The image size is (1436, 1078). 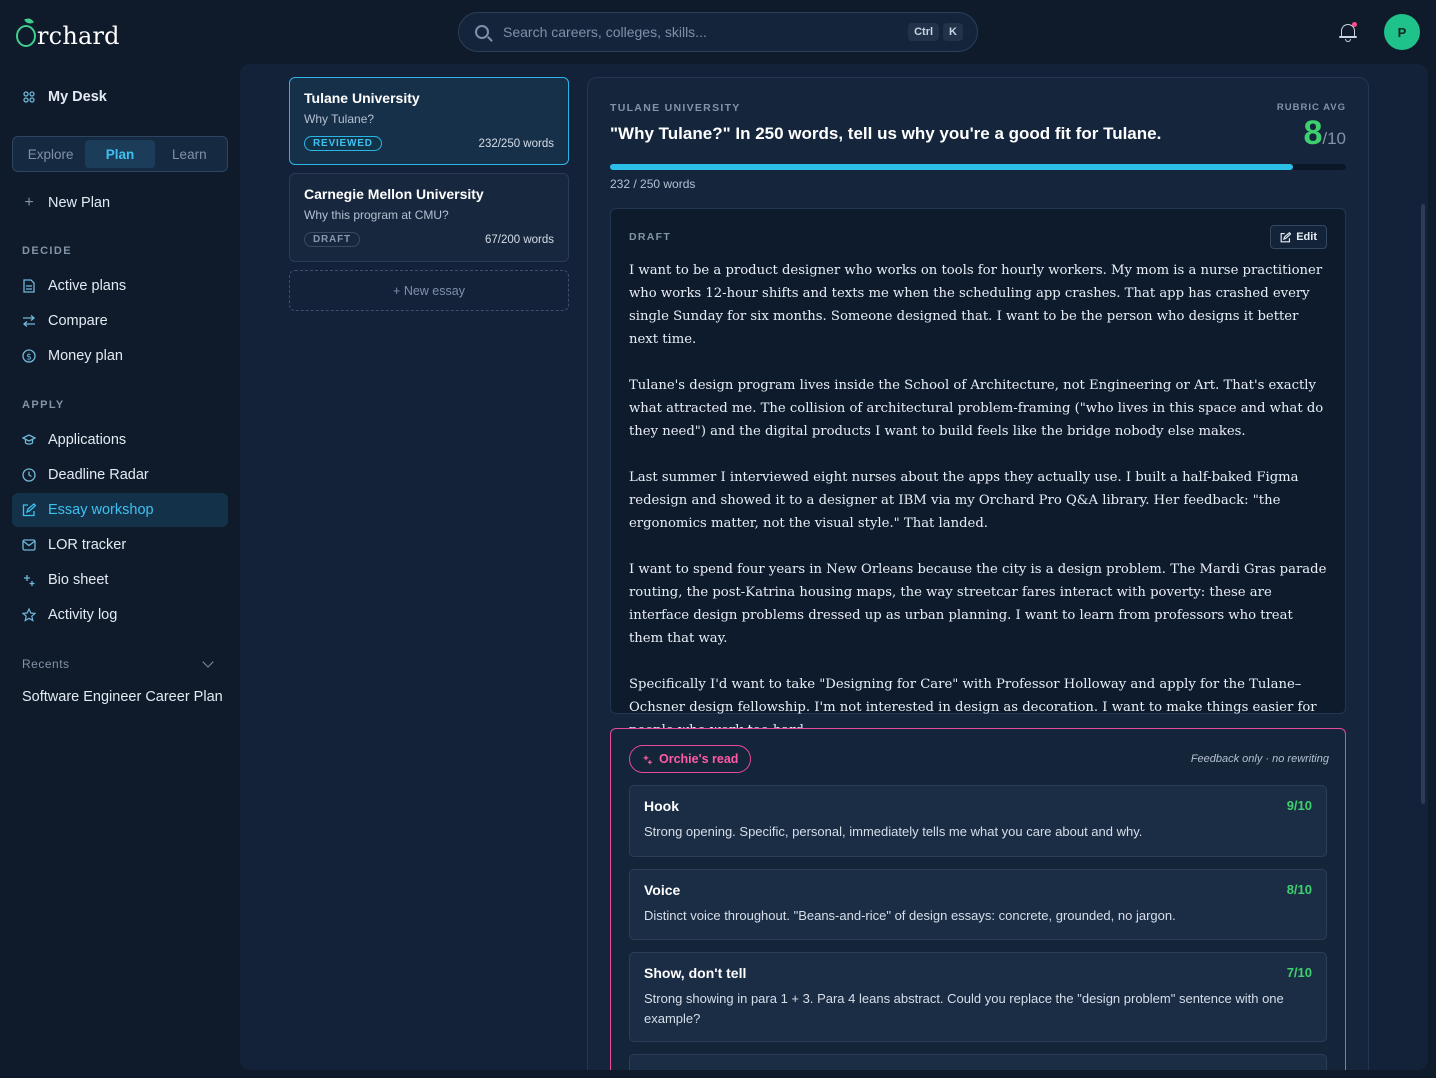 I want to click on chevron-down-icon, so click(x=208, y=662).